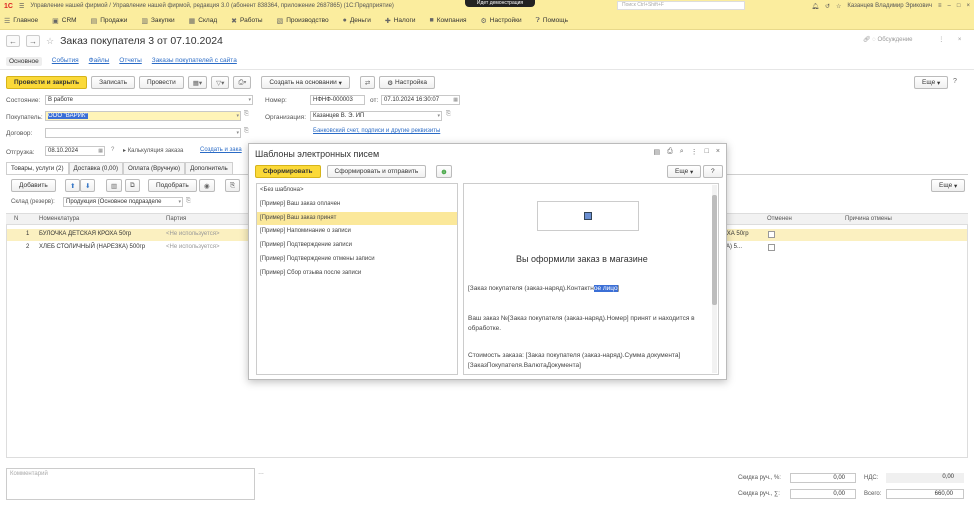  Describe the element at coordinates (552, 21) in the screenshot. I see `menu-item-help: ❓︎ Помощь` at that location.